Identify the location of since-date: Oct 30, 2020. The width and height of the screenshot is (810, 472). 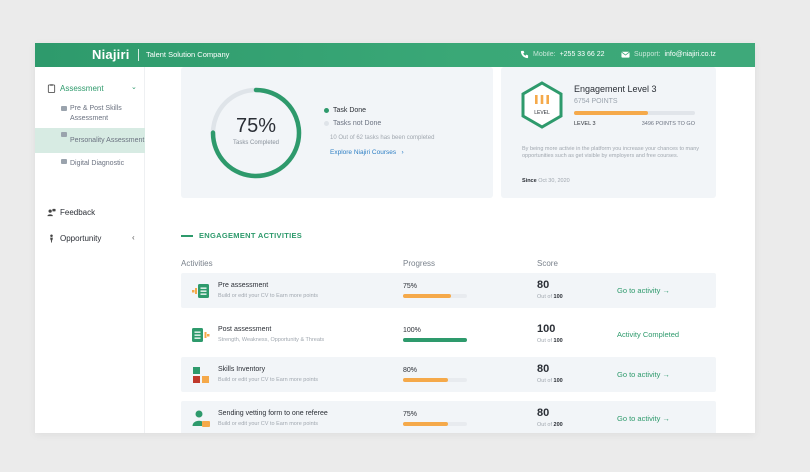
(554, 181).